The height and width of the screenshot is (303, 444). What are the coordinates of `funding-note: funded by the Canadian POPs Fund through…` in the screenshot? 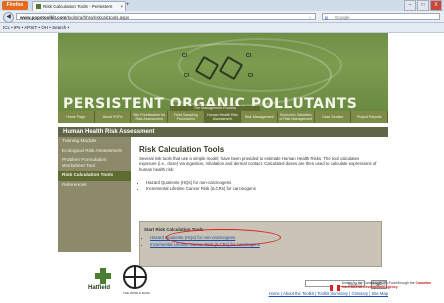 It's located at (386, 285).